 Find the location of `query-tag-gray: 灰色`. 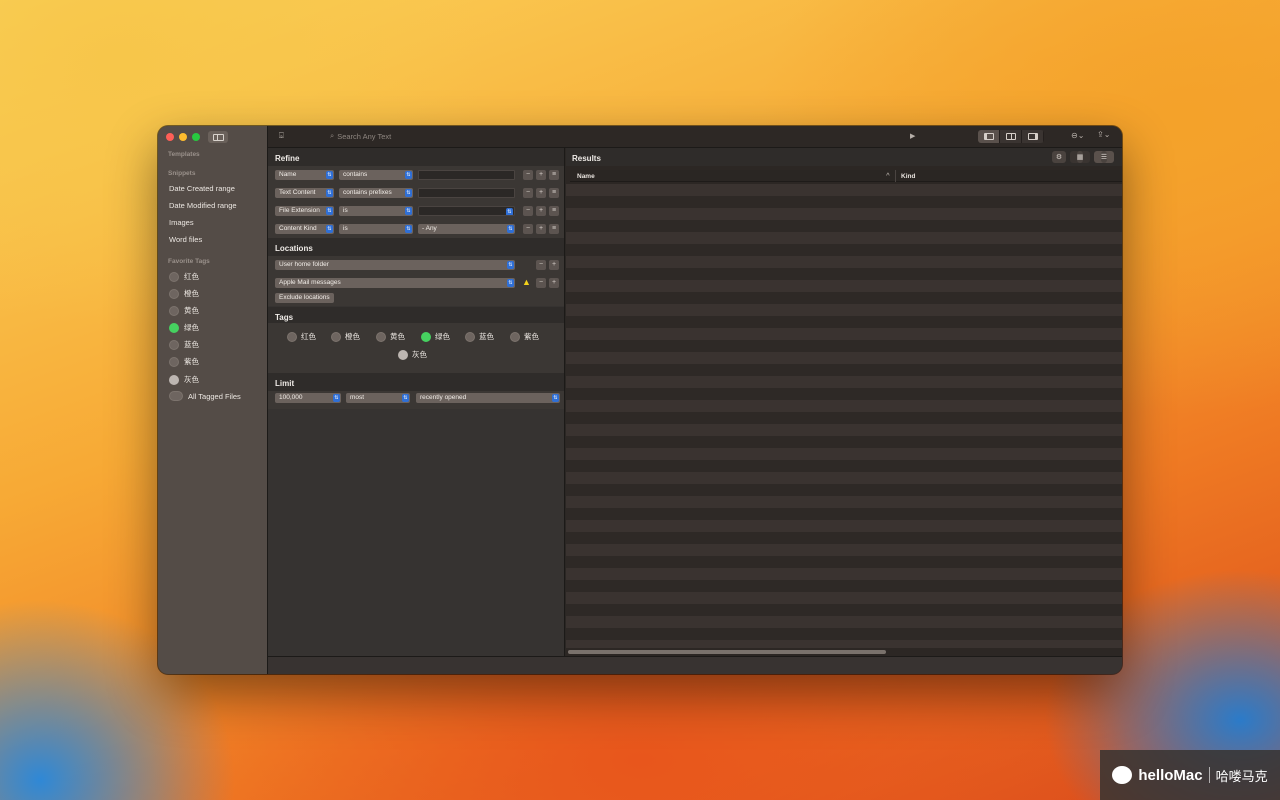

query-tag-gray: 灰色 is located at coordinates (412, 354).